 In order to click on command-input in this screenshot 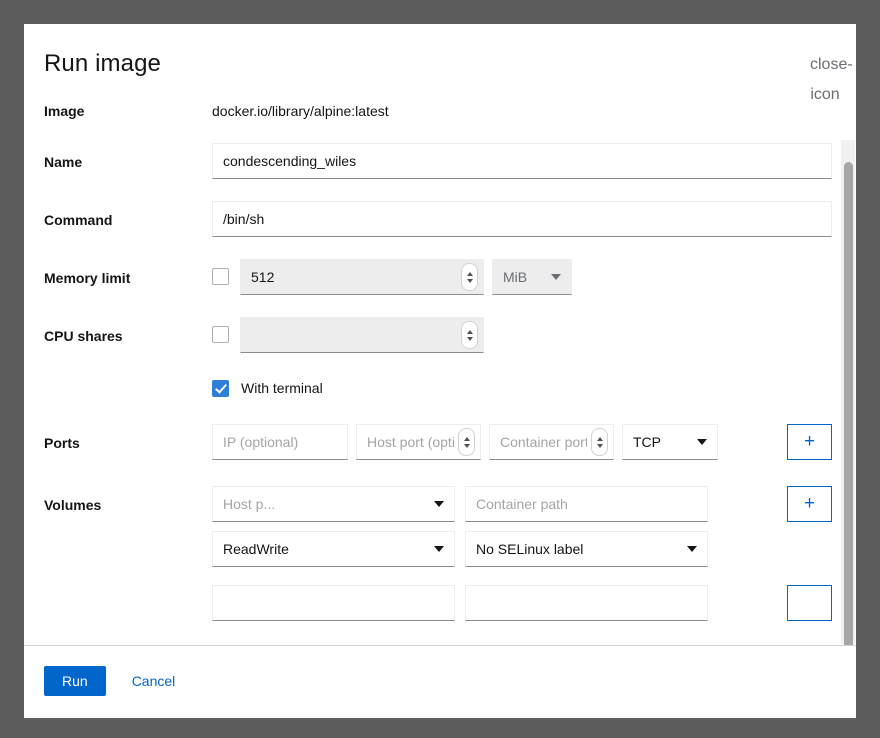, I will do `click(522, 219)`.